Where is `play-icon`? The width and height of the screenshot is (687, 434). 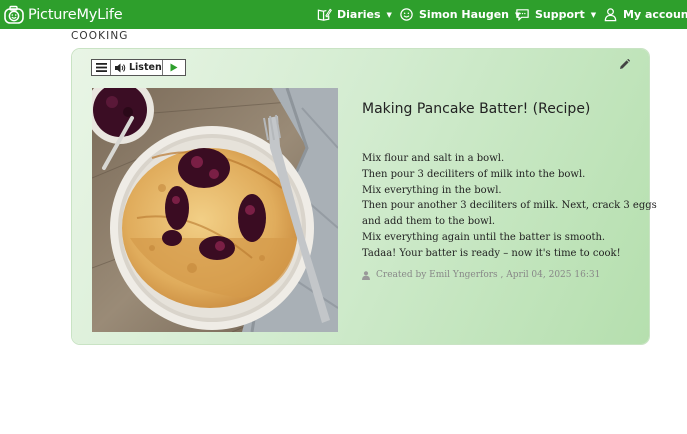 play-icon is located at coordinates (174, 67).